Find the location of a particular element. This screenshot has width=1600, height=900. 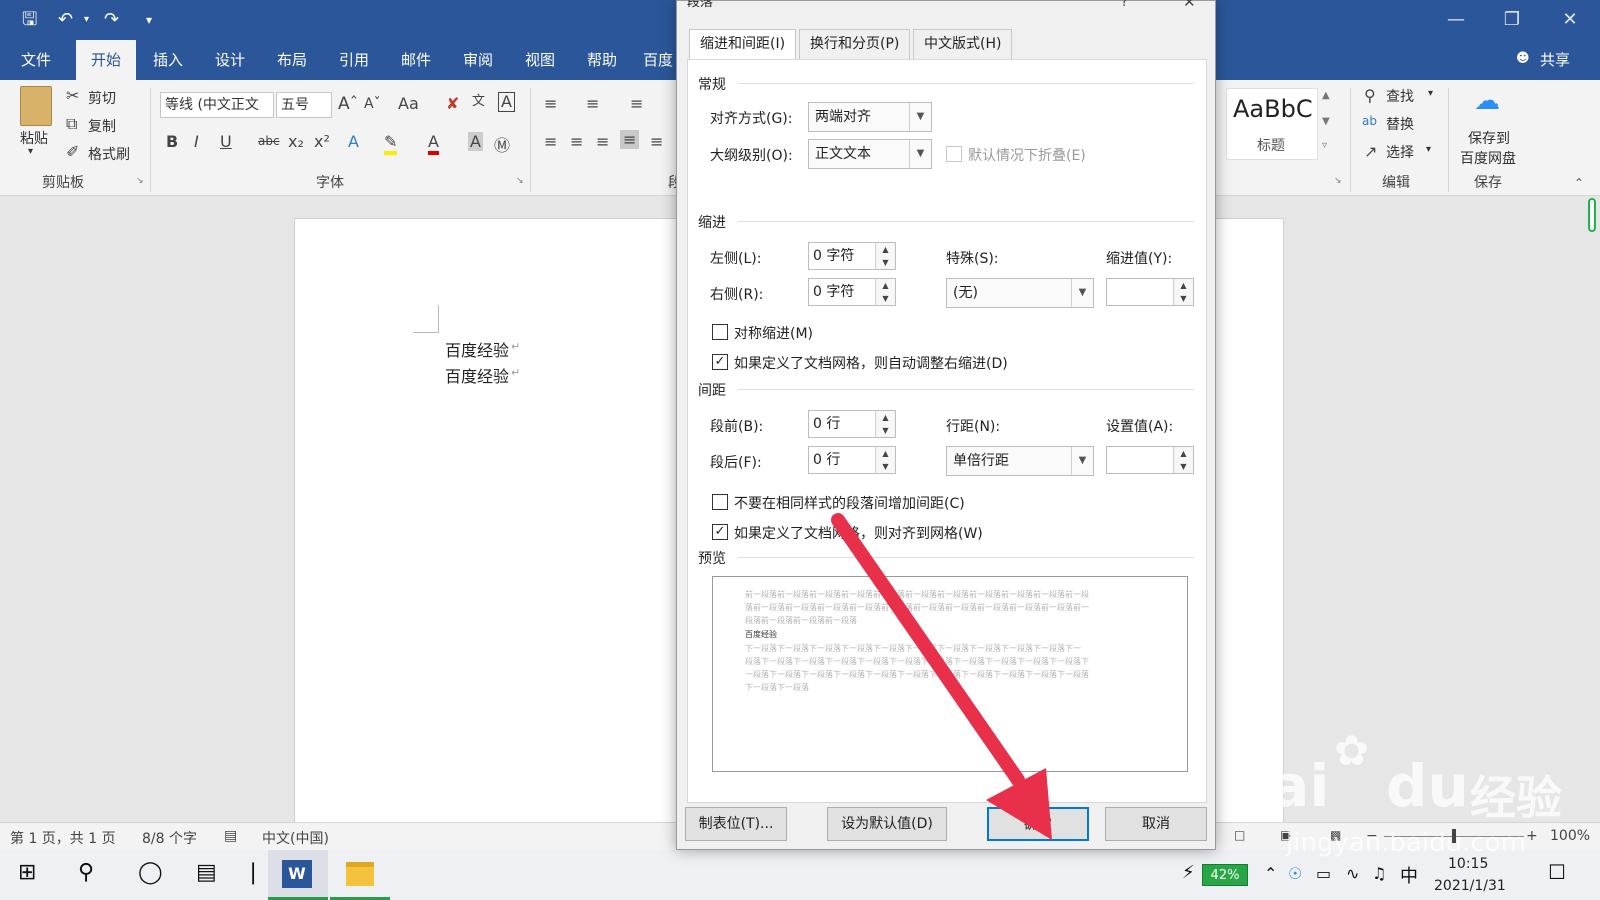

restore-button: ❐ is located at coordinates (1512, 20).